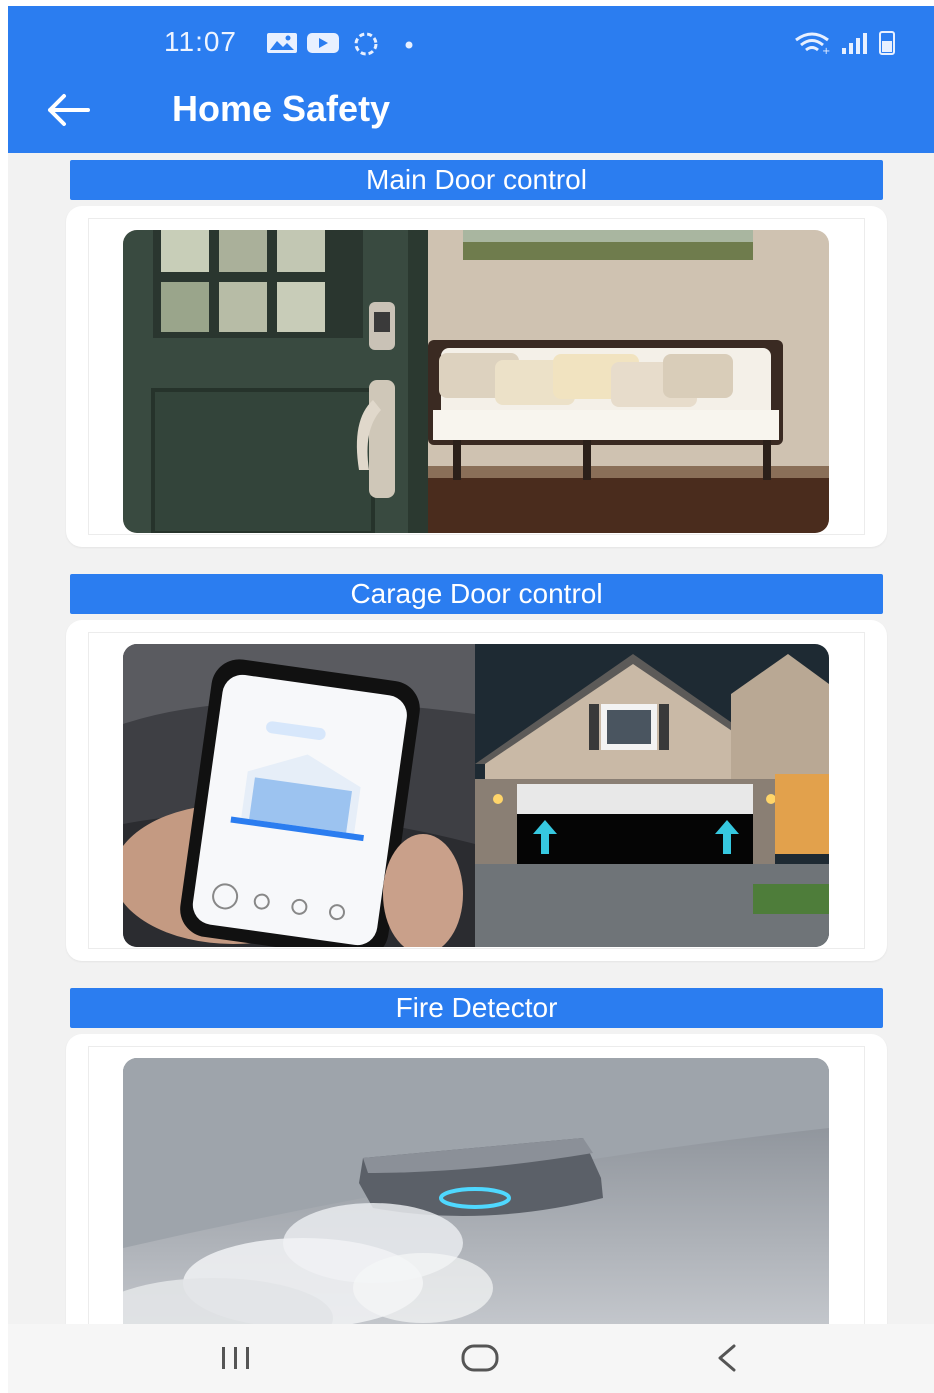 This screenshot has height=1393, width=934. What do you see at coordinates (282, 43) in the screenshot?
I see `gallery-icon` at bounding box center [282, 43].